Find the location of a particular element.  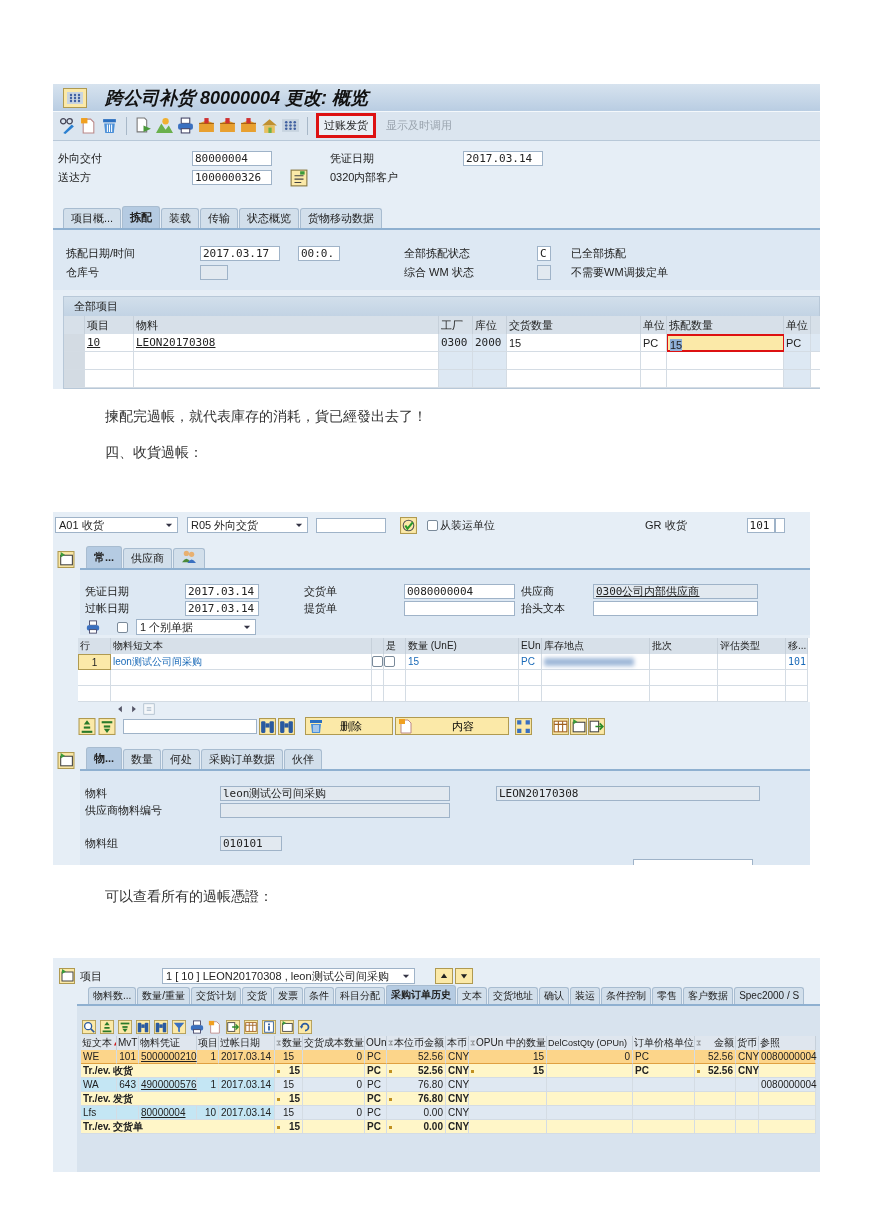

input-field: 0300公司内部供应商 is located at coordinates (675, 591).